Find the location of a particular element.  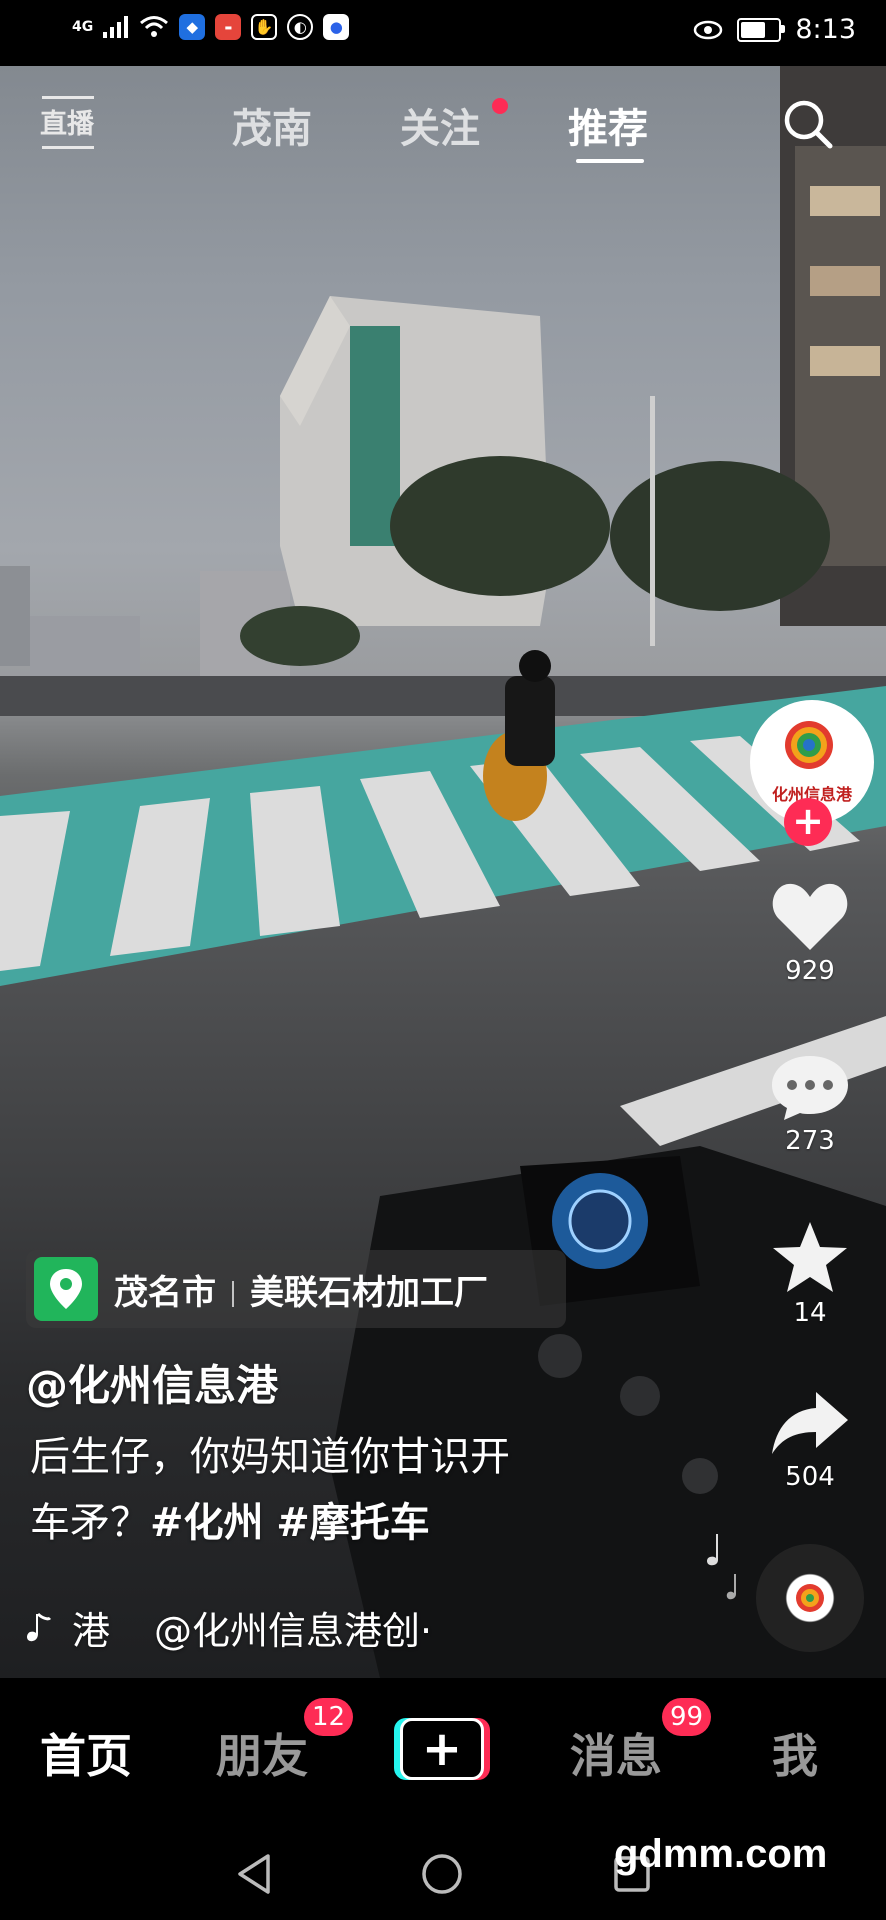

share-arrow-icon is located at coordinates (810, 1423).